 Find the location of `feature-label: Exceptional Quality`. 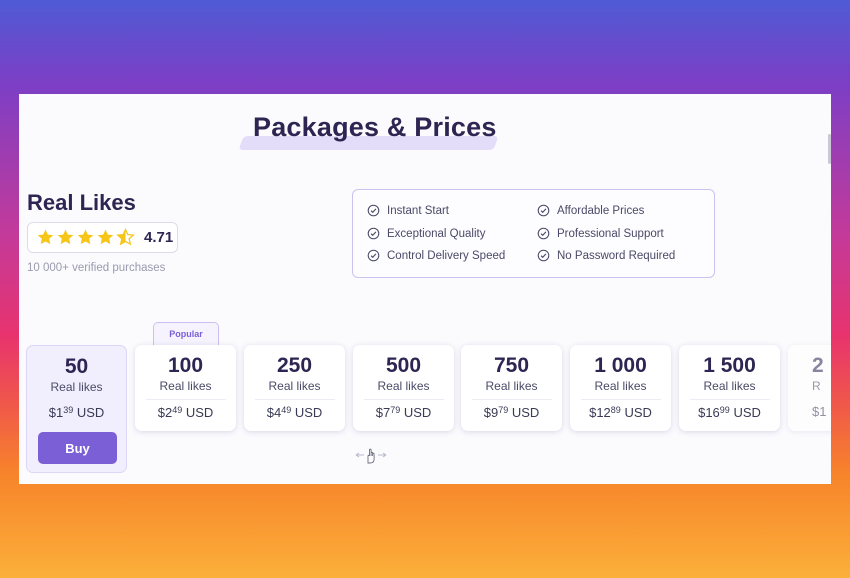

feature-label: Exceptional Quality is located at coordinates (436, 233).